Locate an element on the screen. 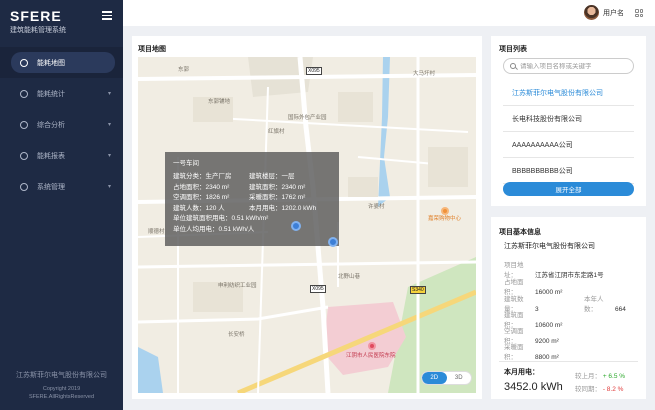 The height and width of the screenshot is (410, 655). project-search is located at coordinates (568, 66).